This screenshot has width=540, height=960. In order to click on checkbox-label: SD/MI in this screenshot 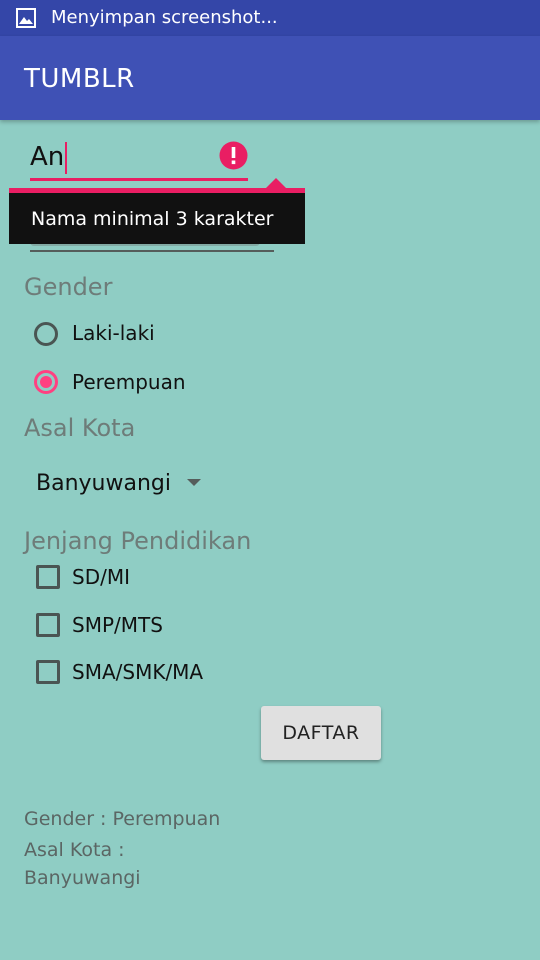, I will do `click(101, 577)`.